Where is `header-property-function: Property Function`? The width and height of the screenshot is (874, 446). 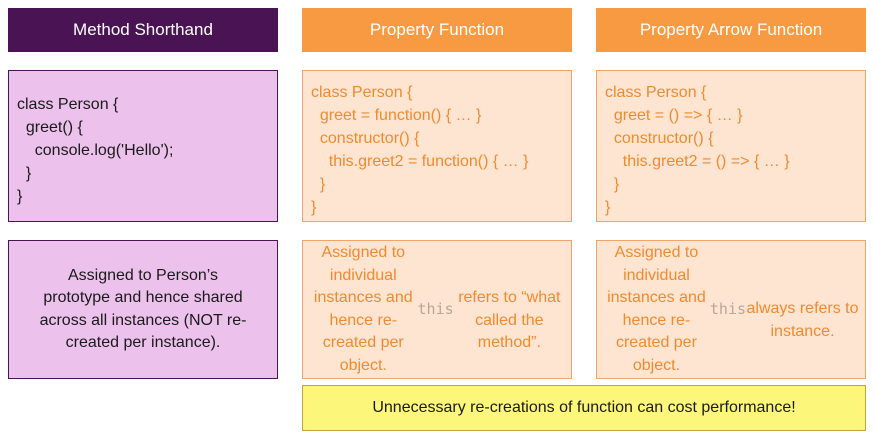 header-property-function: Property Function is located at coordinates (437, 30).